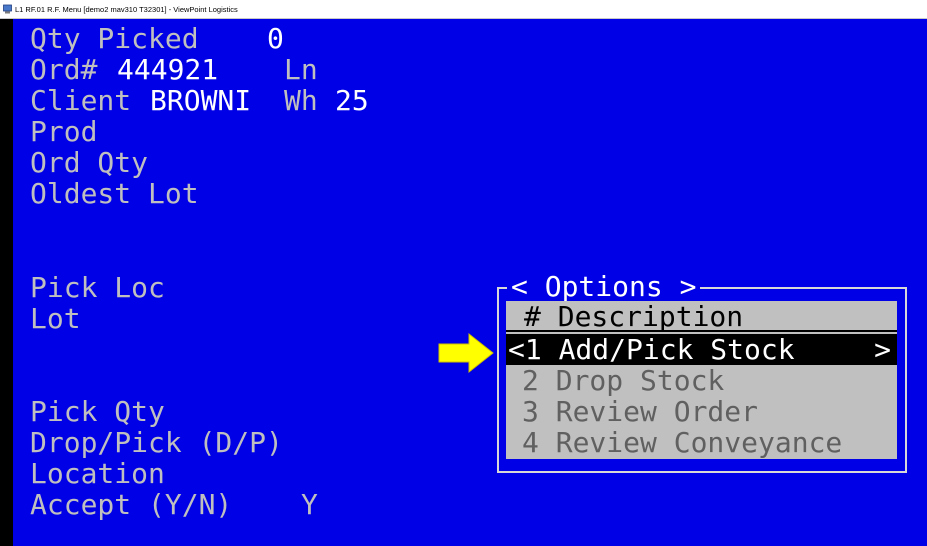 The image size is (927, 546). What do you see at coordinates (682, 442) in the screenshot?
I see `option-item-label: 4 Review Conveyance` at bounding box center [682, 442].